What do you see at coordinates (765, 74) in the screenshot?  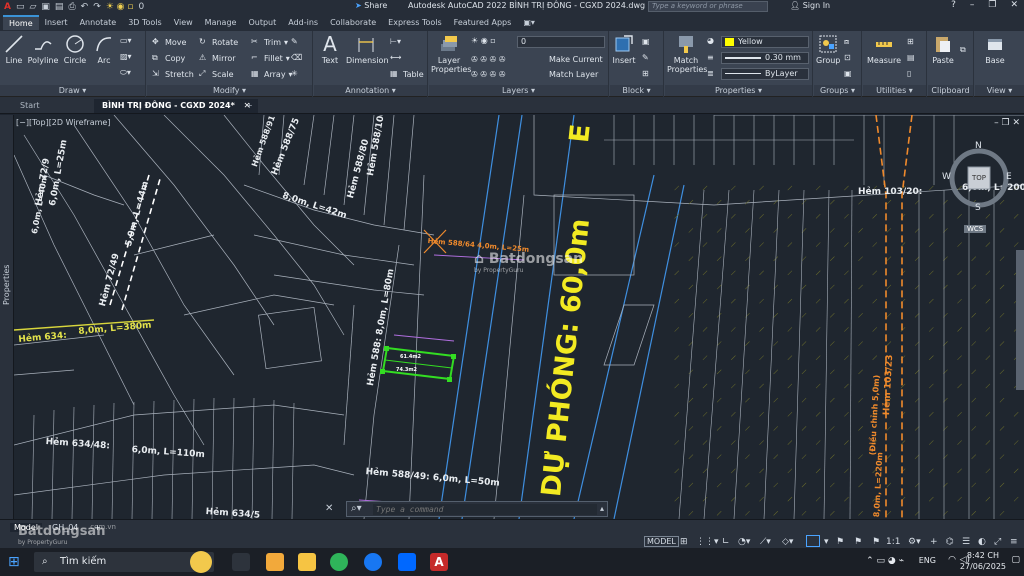 I see `linetype-dropdown: ByLayer` at bounding box center [765, 74].